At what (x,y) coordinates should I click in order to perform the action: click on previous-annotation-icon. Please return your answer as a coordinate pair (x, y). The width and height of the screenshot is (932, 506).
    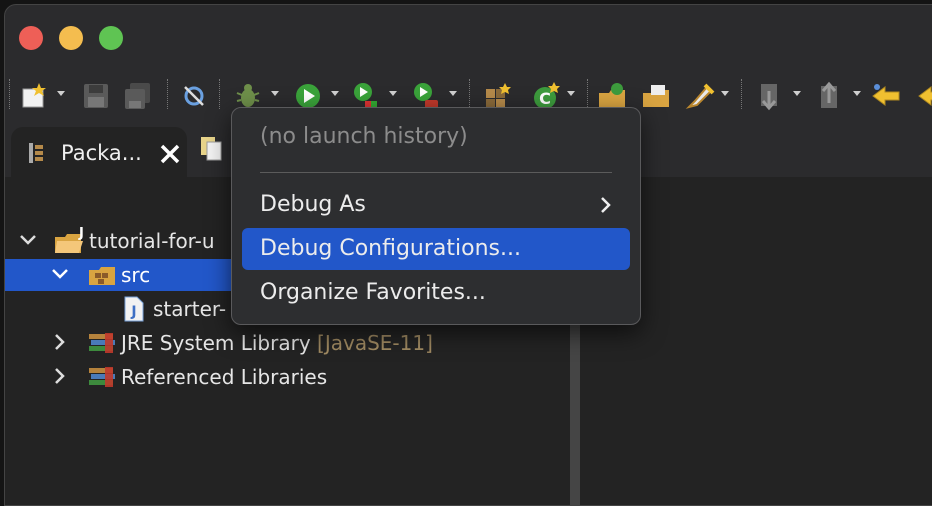
    Looking at the image, I should click on (830, 96).